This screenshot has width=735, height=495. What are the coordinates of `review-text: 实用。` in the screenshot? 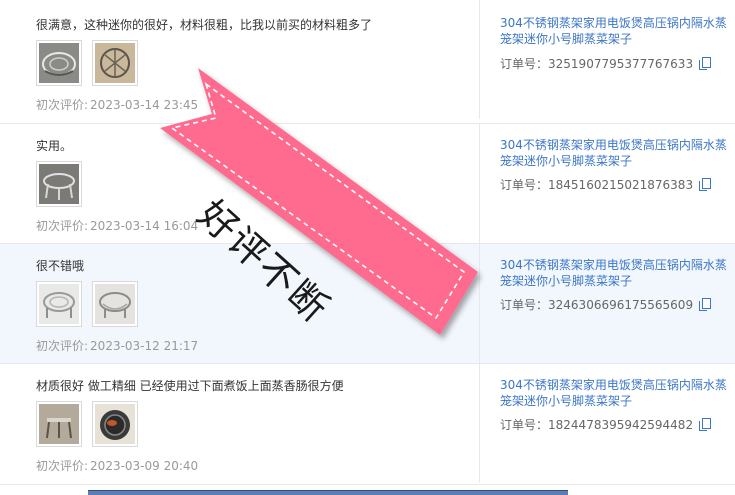 It's located at (54, 146).